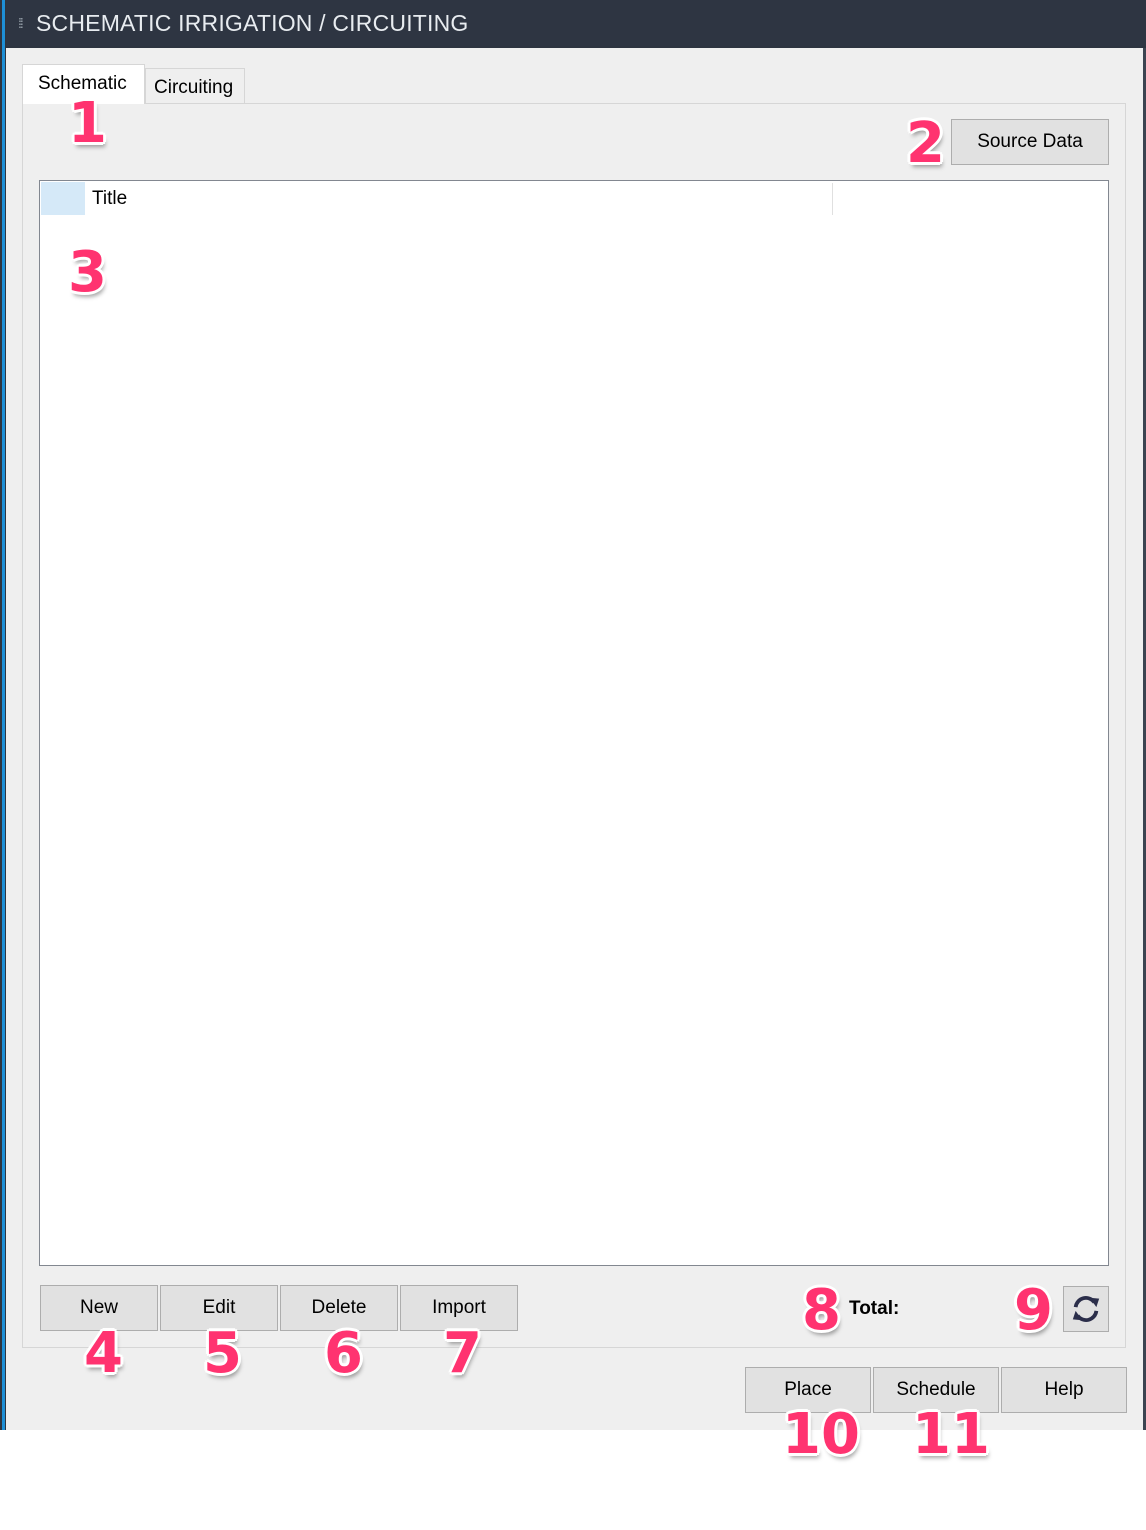  What do you see at coordinates (99, 1308) in the screenshot?
I see `new-button: New` at bounding box center [99, 1308].